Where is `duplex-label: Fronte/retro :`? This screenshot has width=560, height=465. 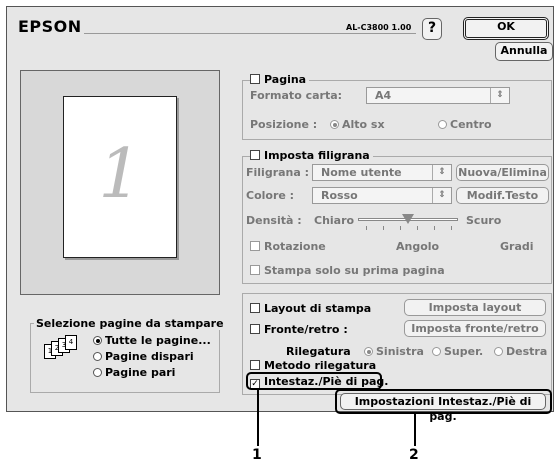 duplex-label: Fronte/retro : is located at coordinates (306, 329).